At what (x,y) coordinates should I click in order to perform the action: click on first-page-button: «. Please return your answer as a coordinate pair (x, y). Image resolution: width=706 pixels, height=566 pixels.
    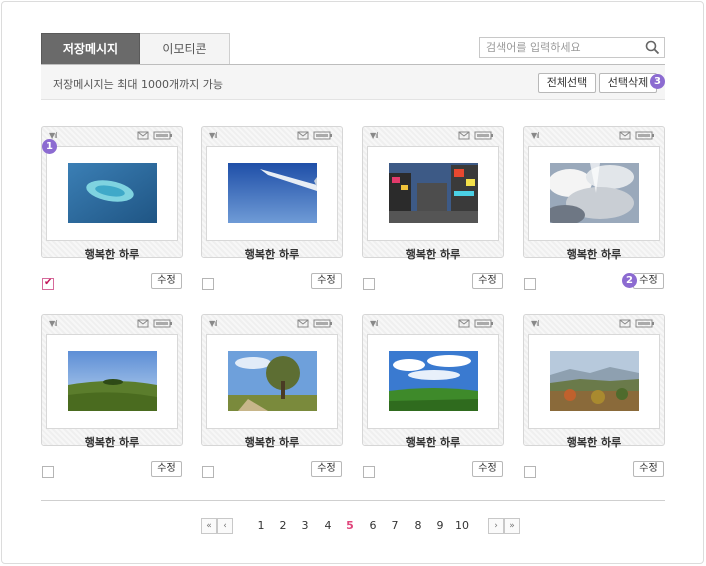
    Looking at the image, I should click on (209, 526).